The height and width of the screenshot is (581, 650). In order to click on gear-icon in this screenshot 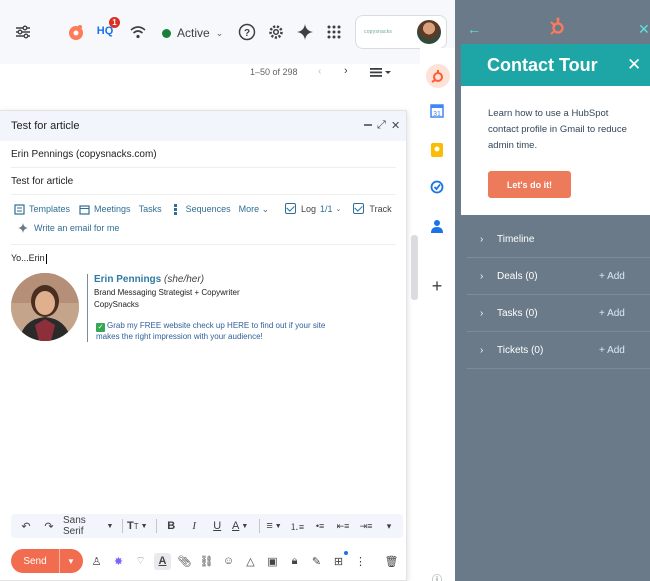, I will do `click(276, 32)`.